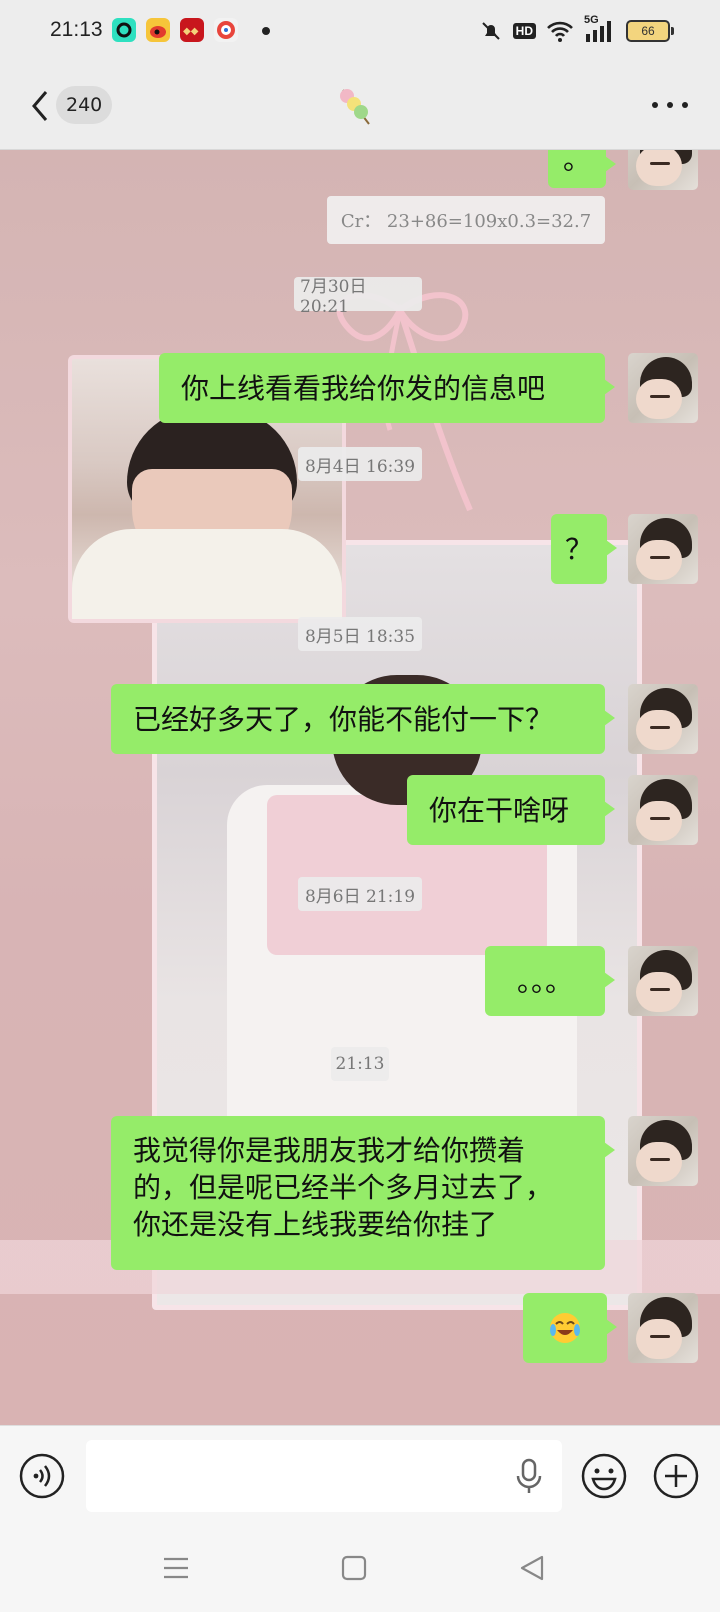  I want to click on timestamp: 8月6日 21:19, so click(360, 894).